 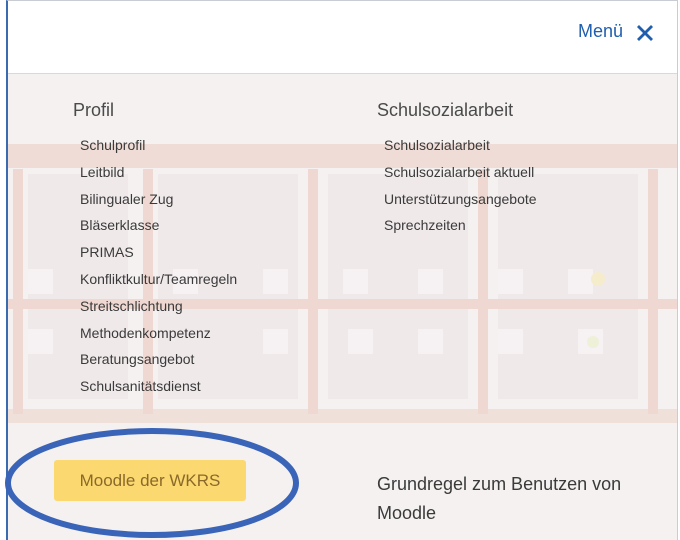 What do you see at coordinates (158, 252) in the screenshot?
I see `profil-item-primas: PRIMAS` at bounding box center [158, 252].